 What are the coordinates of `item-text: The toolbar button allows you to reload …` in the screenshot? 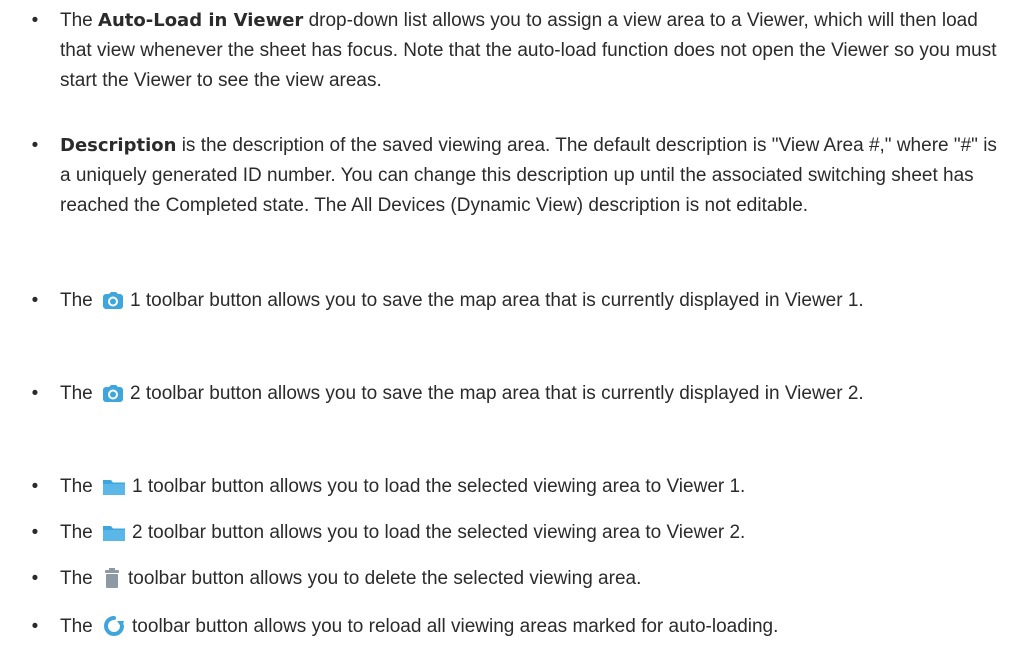 It's located at (533, 629).